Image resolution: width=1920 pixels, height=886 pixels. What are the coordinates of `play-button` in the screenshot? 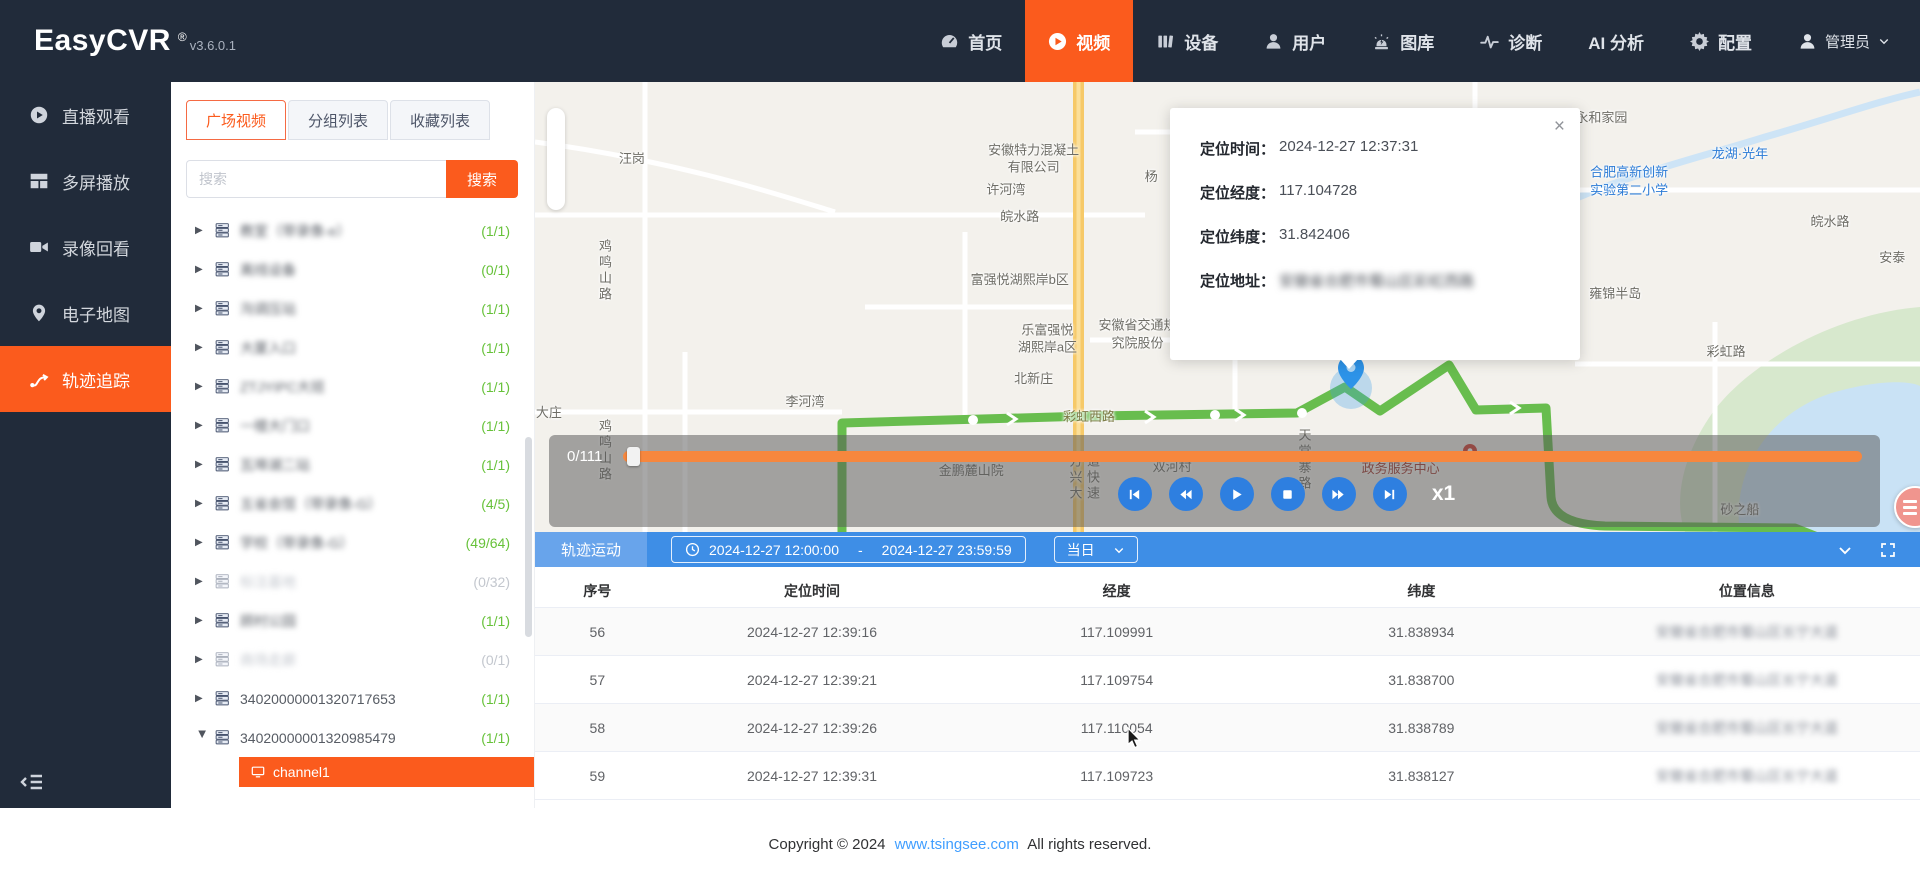 It's located at (1236, 494).